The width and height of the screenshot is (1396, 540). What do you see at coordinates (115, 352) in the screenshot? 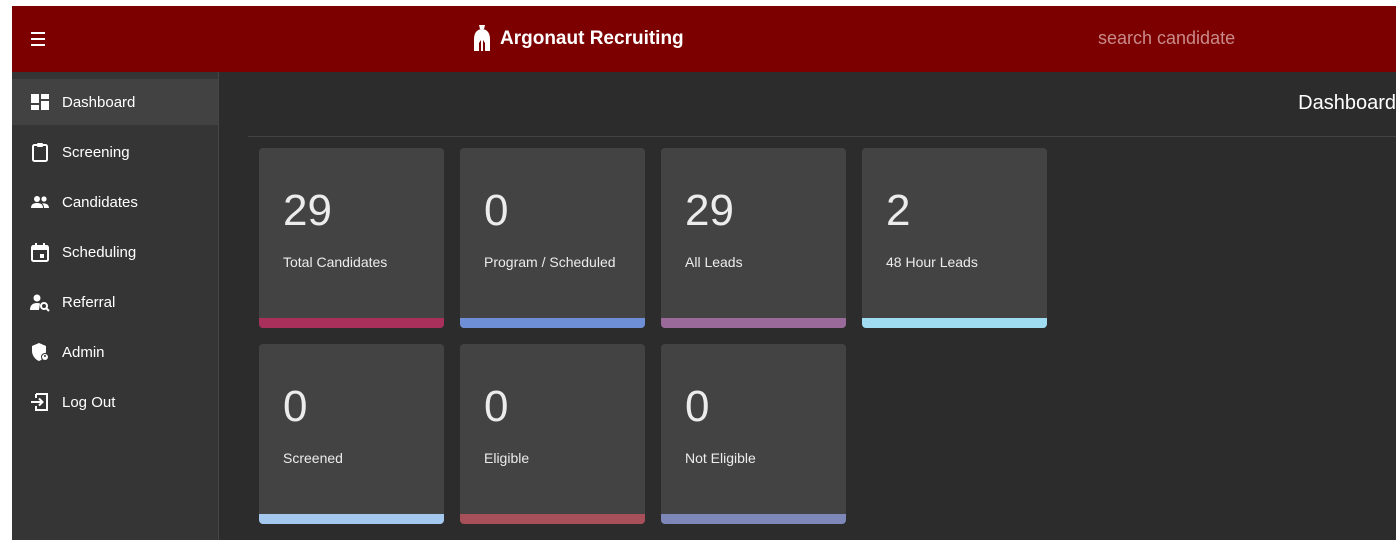
I see `sidebar-item-admin: Admin` at bounding box center [115, 352].